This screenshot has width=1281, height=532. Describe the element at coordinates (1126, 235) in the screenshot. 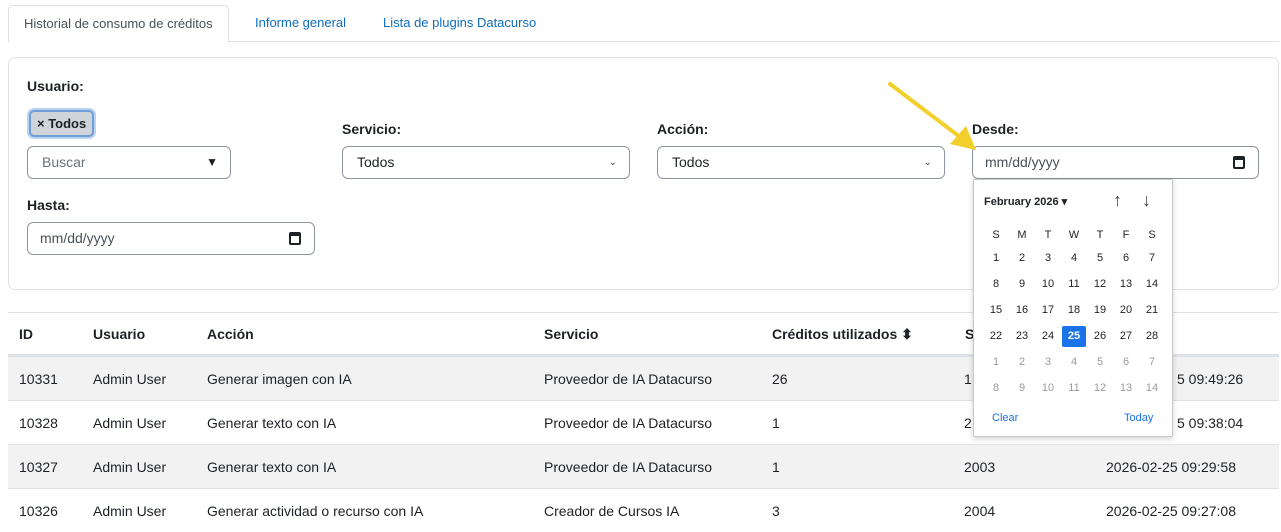

I see `weekday-header: F` at that location.